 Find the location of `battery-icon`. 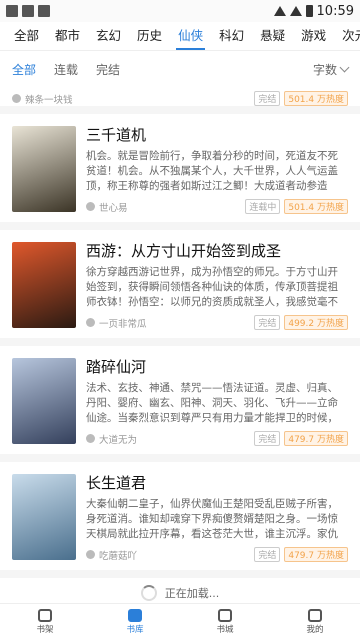

battery-icon is located at coordinates (309, 11).